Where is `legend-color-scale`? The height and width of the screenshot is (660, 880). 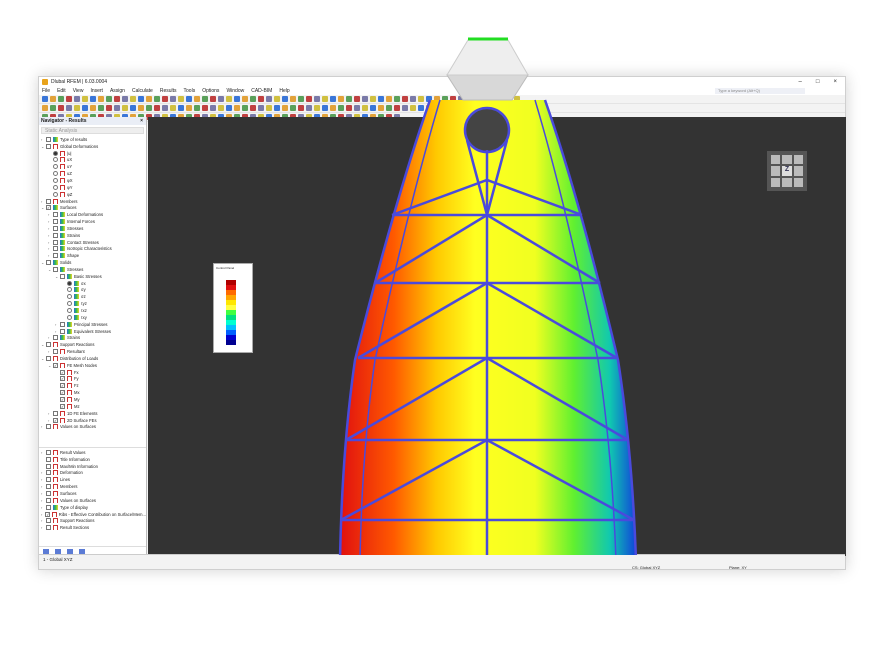
legend-color-scale is located at coordinates (233, 312).